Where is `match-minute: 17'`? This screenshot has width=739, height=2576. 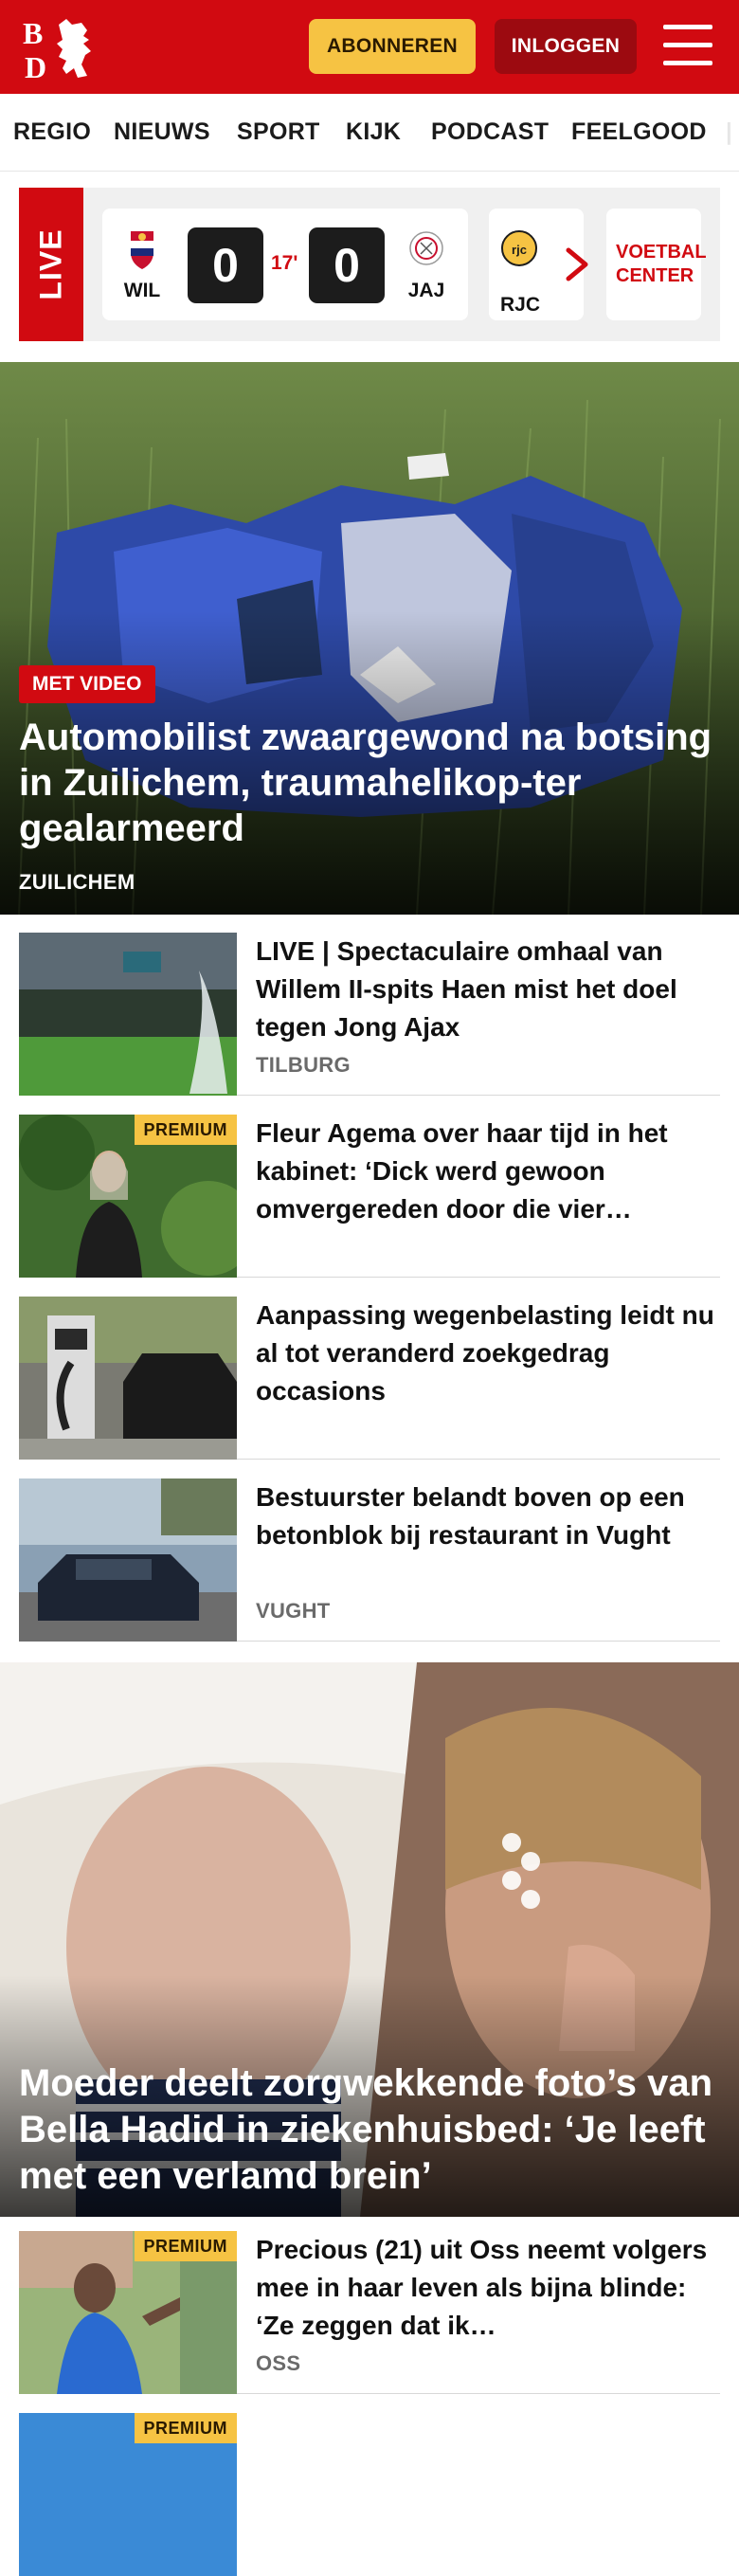
match-minute: 17' is located at coordinates (284, 263).